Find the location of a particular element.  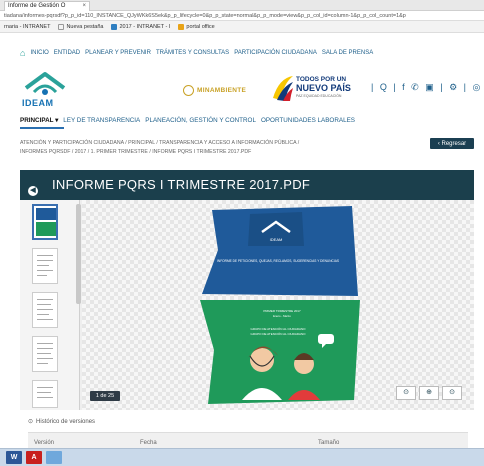

fit-page-button: ⊙ is located at coordinates (406, 393).